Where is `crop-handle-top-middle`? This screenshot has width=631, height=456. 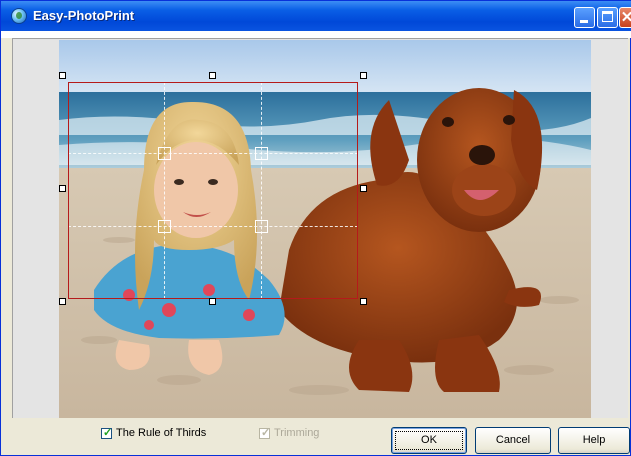 crop-handle-top-middle is located at coordinates (212, 75).